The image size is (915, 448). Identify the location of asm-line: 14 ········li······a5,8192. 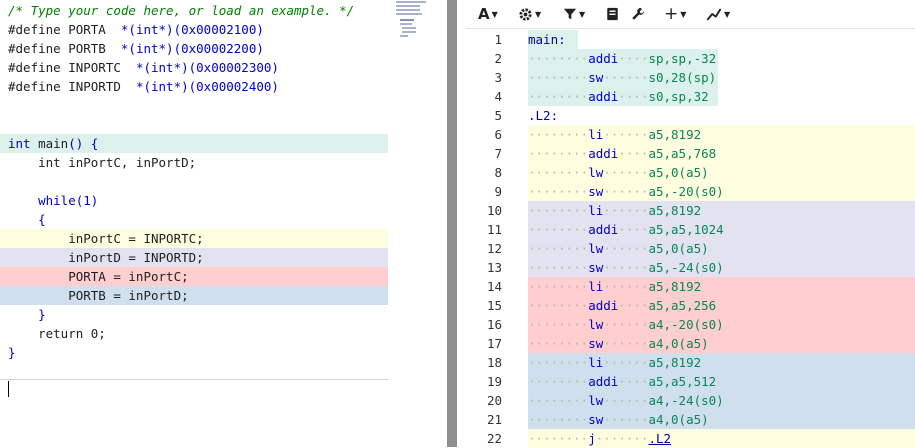
(690, 286).